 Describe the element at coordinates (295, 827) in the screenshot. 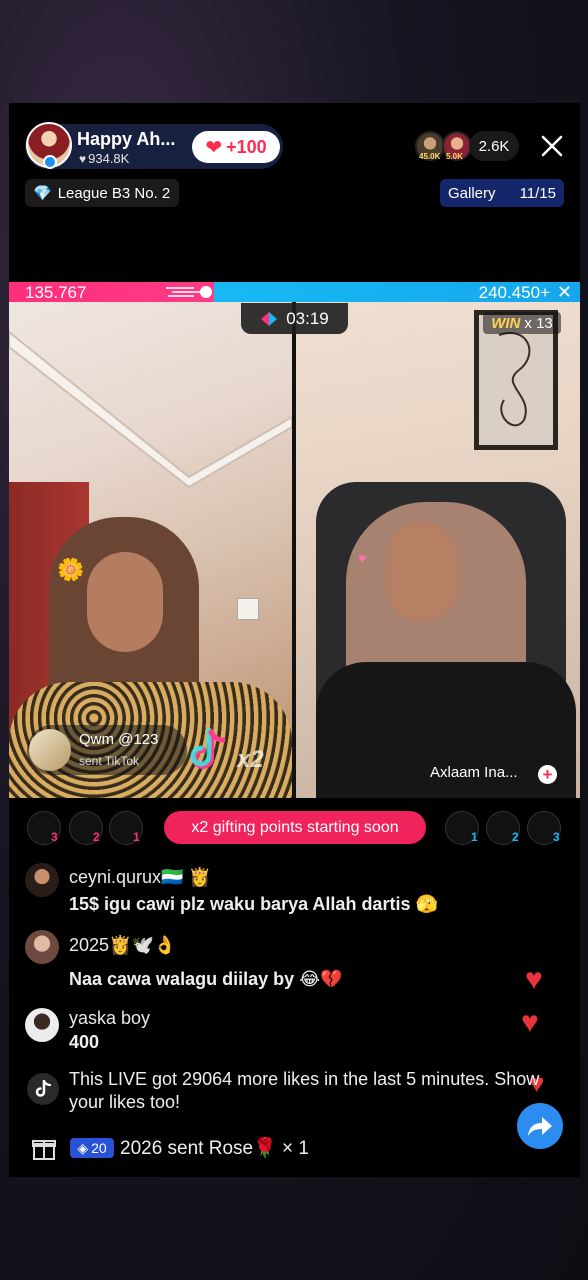

I see `gifting-points-banner: x2 gifting points starting soon` at that location.